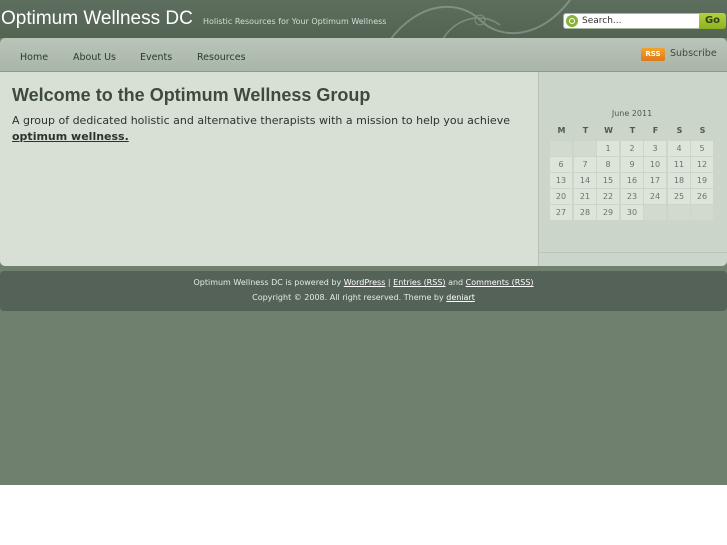 The height and width of the screenshot is (545, 727). Describe the element at coordinates (608, 212) in the screenshot. I see `calendar-day: 29` at that location.